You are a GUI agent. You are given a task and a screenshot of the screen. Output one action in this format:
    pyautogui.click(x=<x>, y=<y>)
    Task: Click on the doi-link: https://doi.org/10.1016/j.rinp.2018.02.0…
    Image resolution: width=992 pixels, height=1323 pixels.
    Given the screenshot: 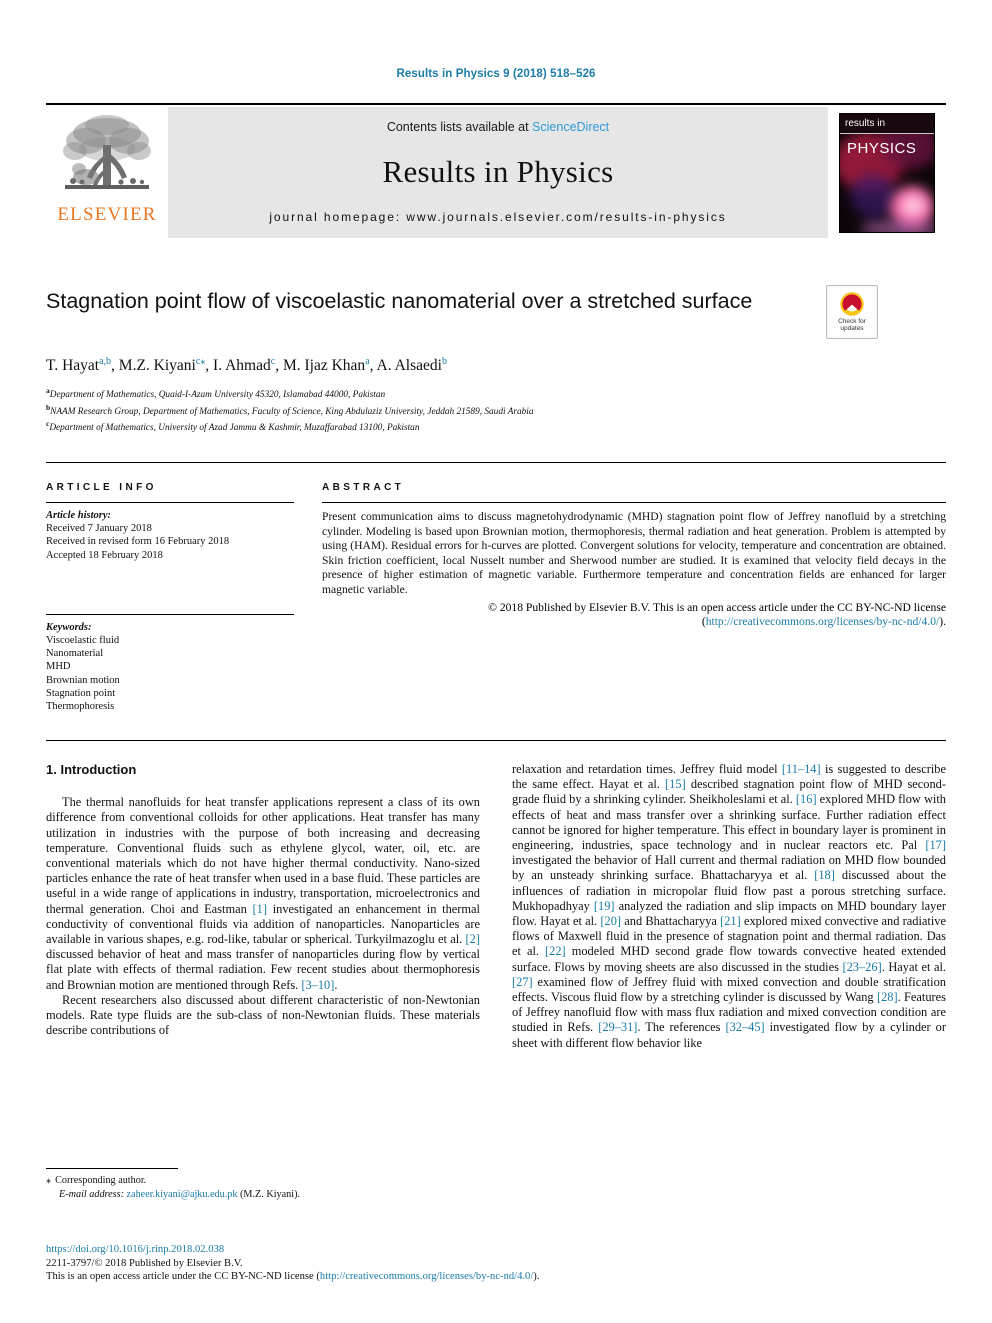 What is the action you would take?
    pyautogui.click(x=326, y=1250)
    